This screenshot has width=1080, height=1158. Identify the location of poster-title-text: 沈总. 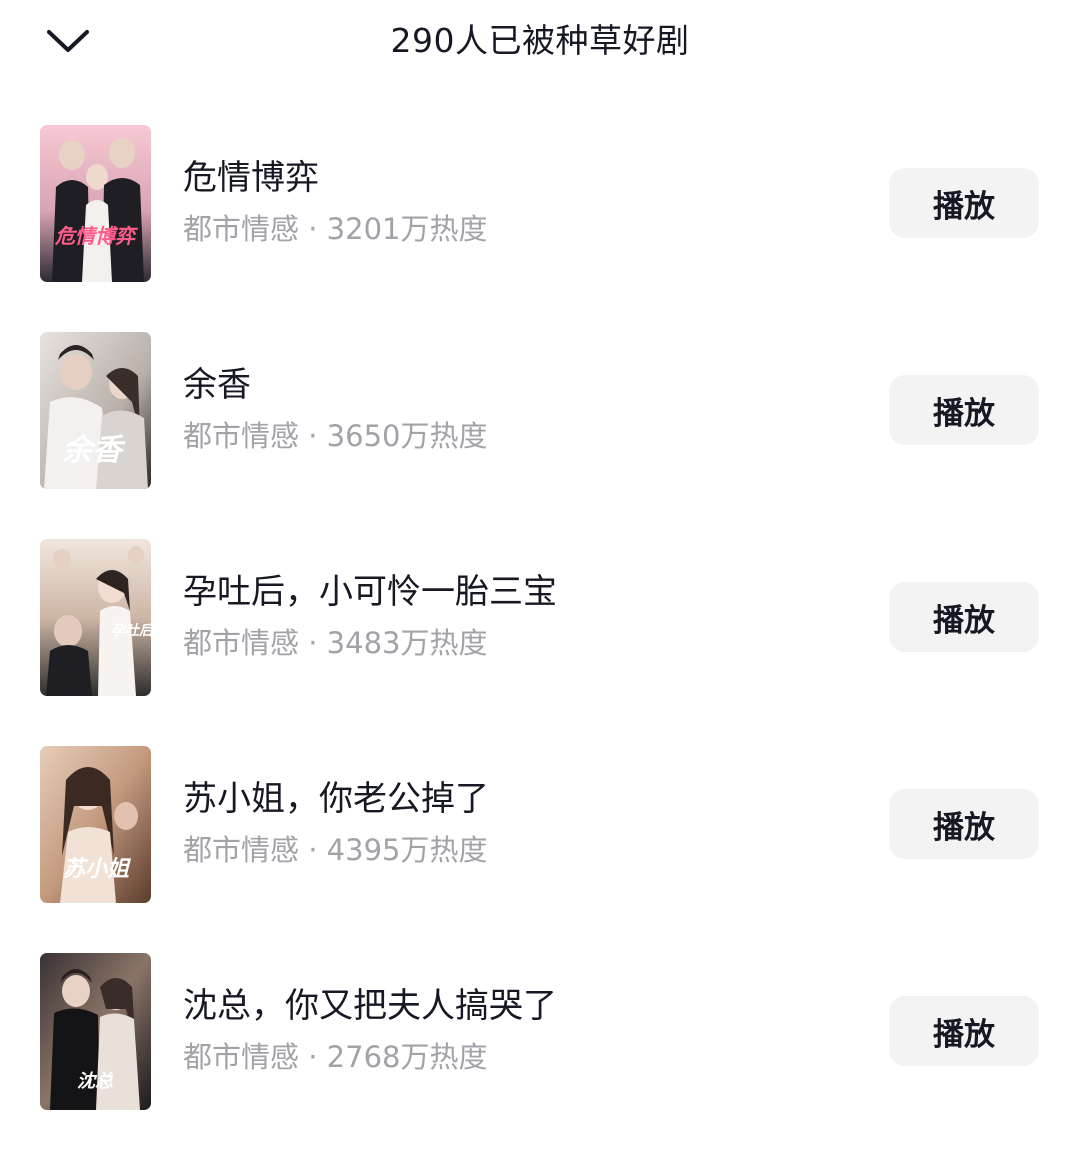
(95, 1081).